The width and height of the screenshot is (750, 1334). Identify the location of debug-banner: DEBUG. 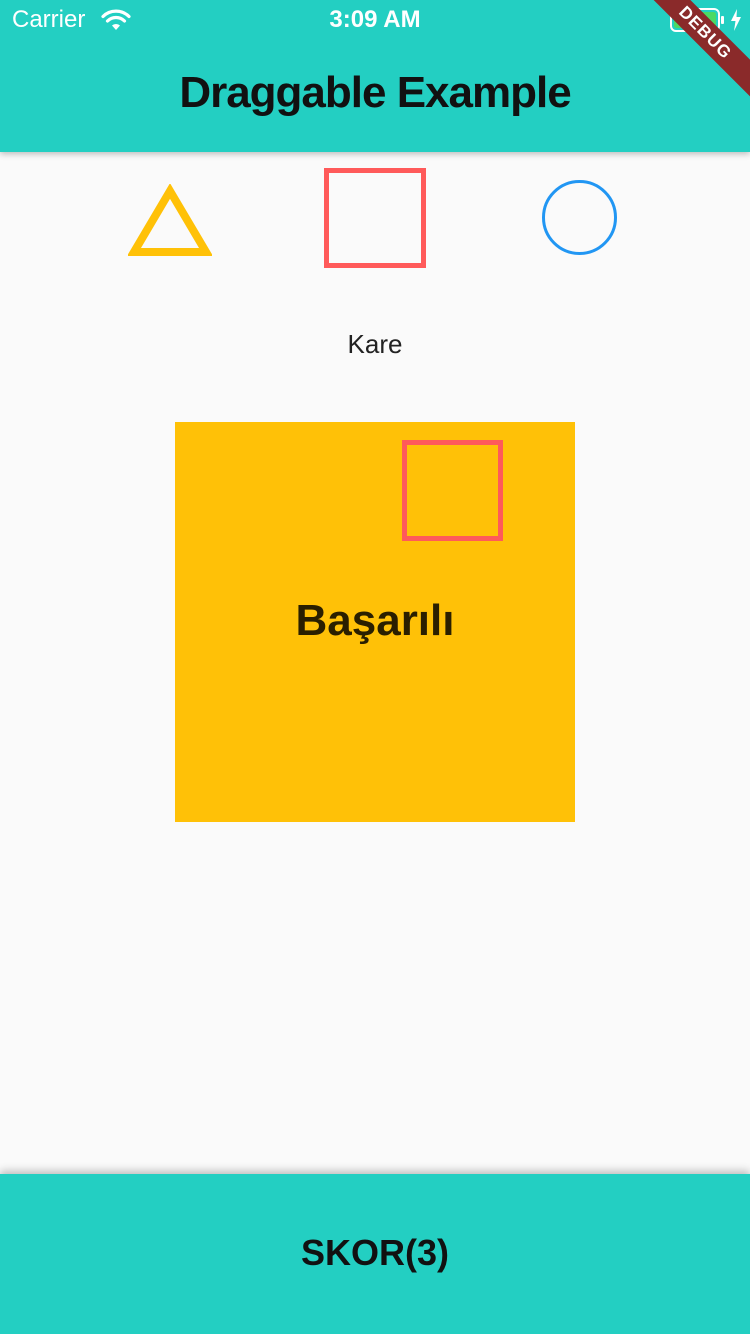
(690, 60).